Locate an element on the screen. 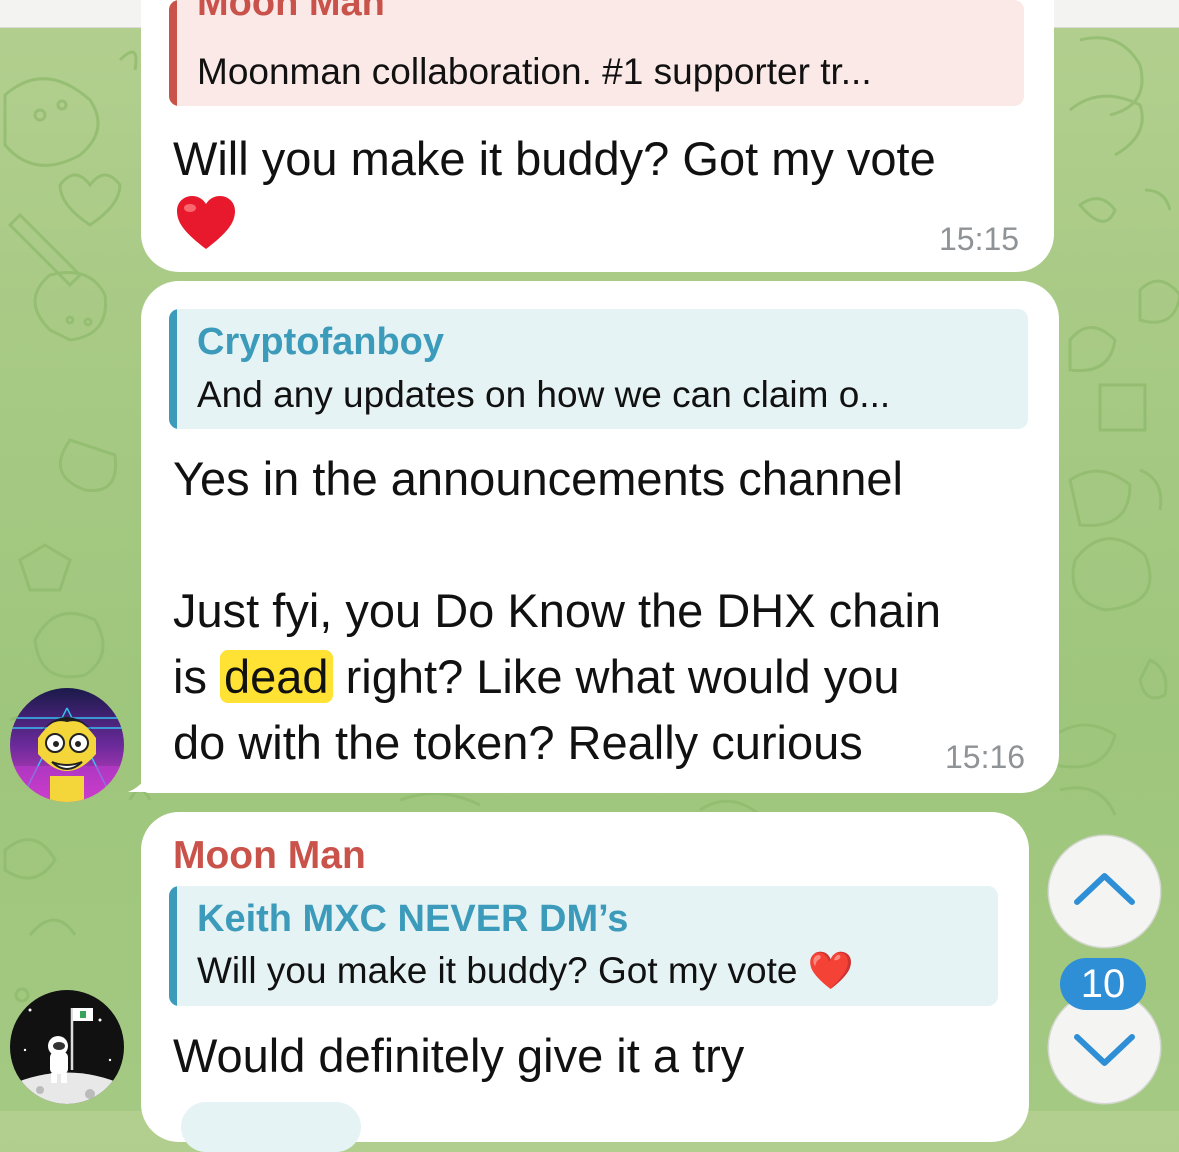 The image size is (1179, 1152). scroll-up-button is located at coordinates (1104, 891).